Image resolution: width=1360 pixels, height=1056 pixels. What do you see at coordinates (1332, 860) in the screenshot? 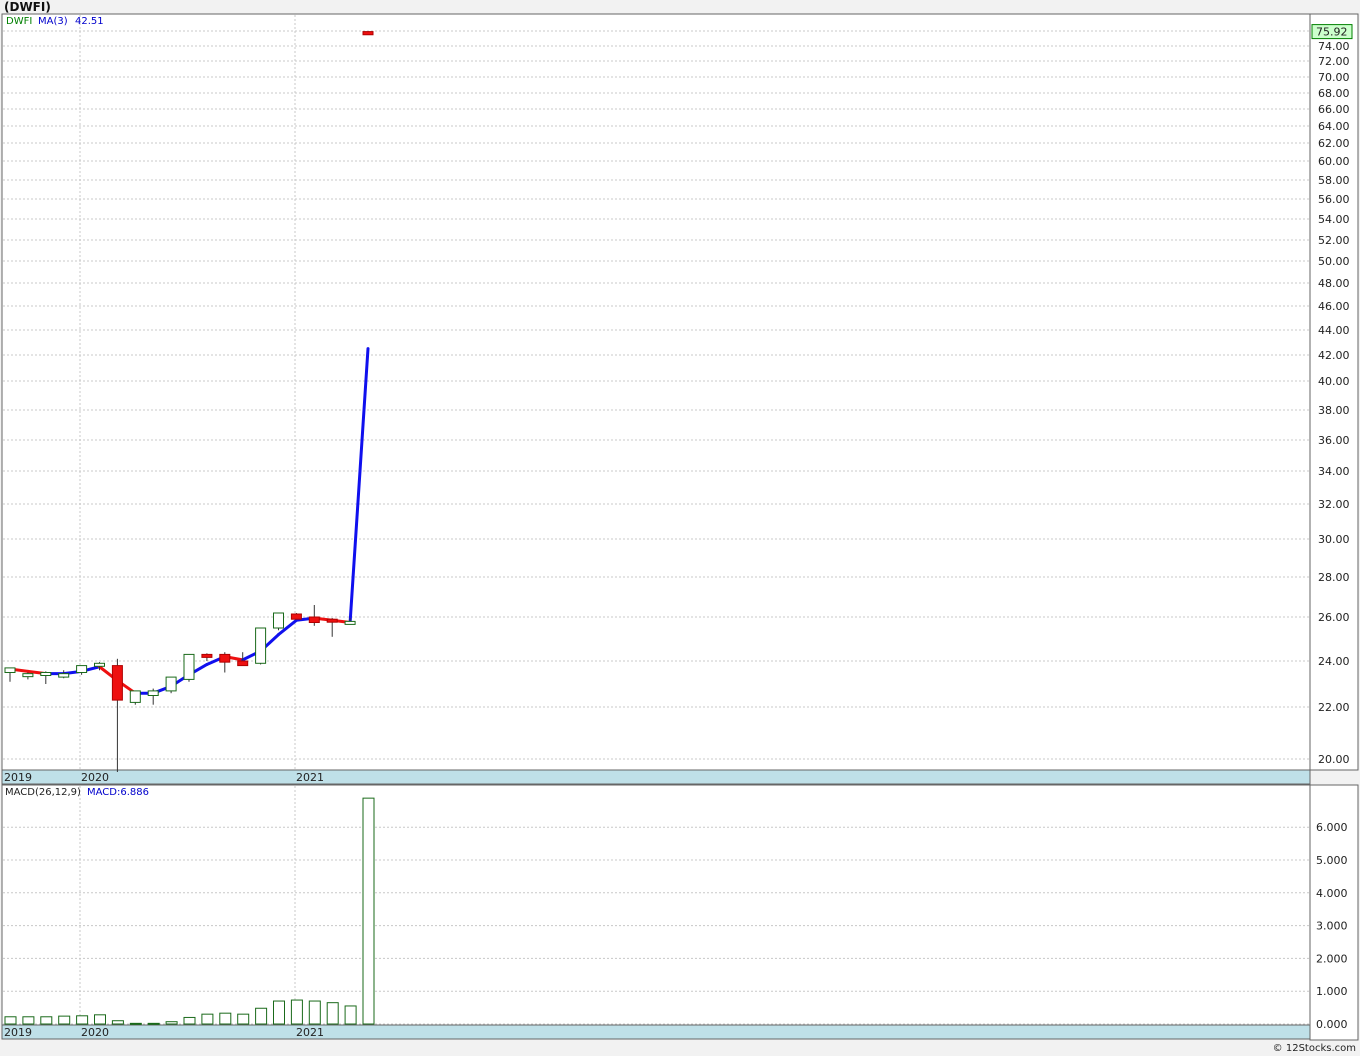
I see `macd-y-tick-label: 5.000` at bounding box center [1332, 860].